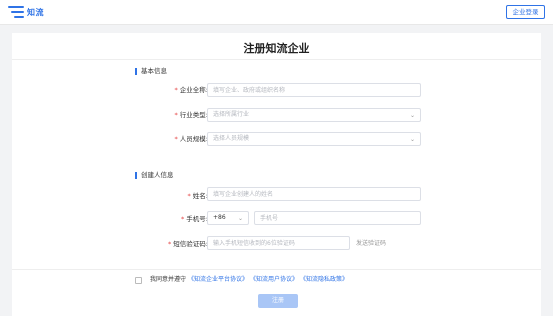 This screenshot has width=553, height=316. Describe the element at coordinates (276, 12) in the screenshot. I see `top-bar: 知流 企业登录` at that location.